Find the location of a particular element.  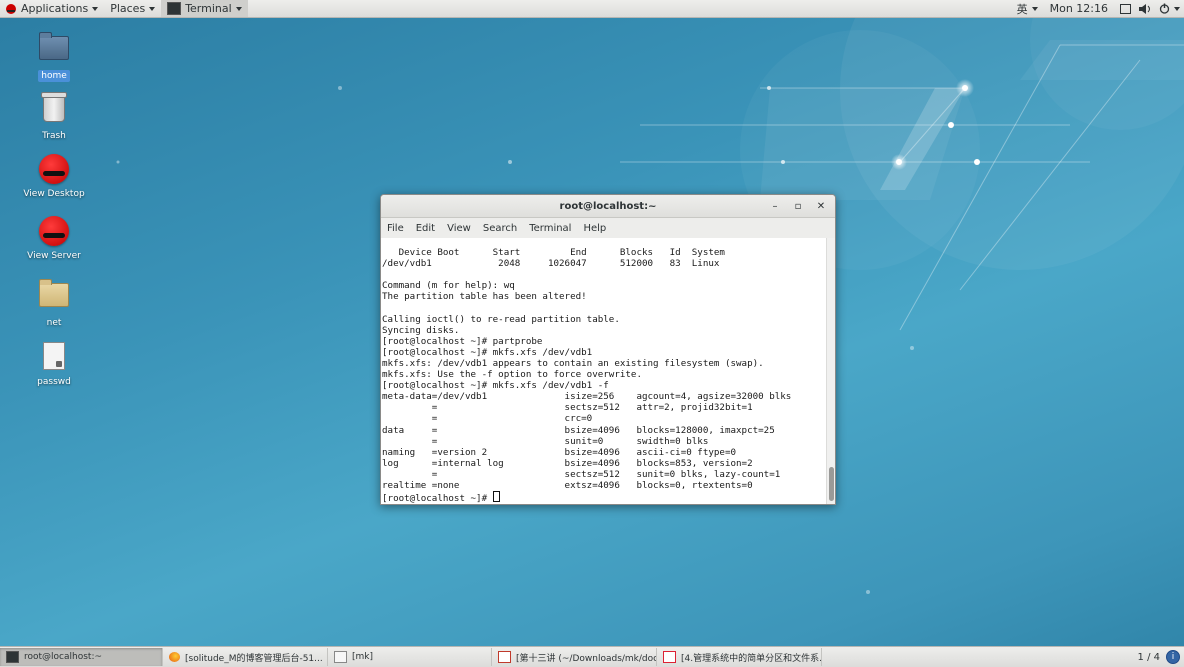

clock-label: Mon 12:16 is located at coordinates (1078, 8).